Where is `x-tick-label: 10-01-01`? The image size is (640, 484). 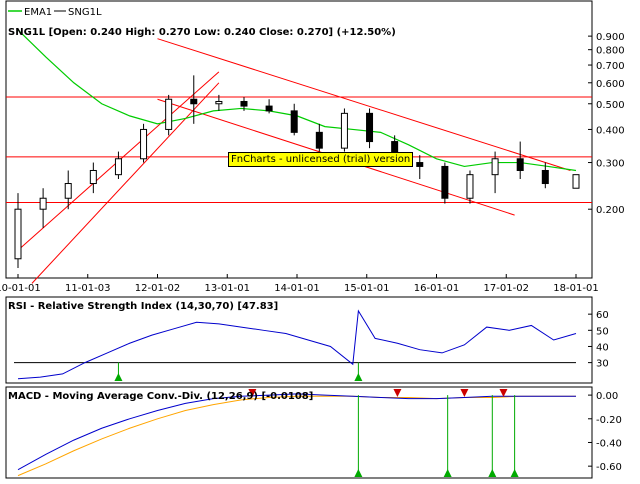
x-tick-label: 10-01-01 is located at coordinates (20, 288).